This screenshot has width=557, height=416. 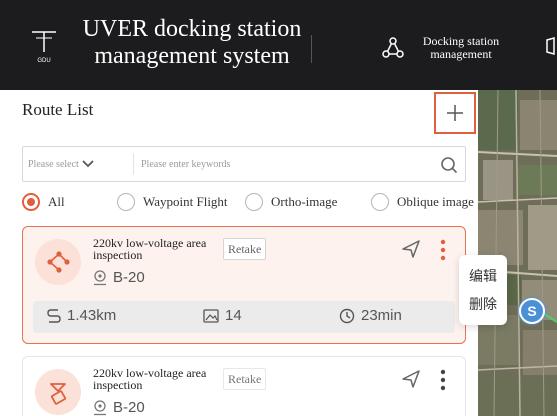 I want to click on route-stats: 1.43km 14 23min, so click(x=244, y=317).